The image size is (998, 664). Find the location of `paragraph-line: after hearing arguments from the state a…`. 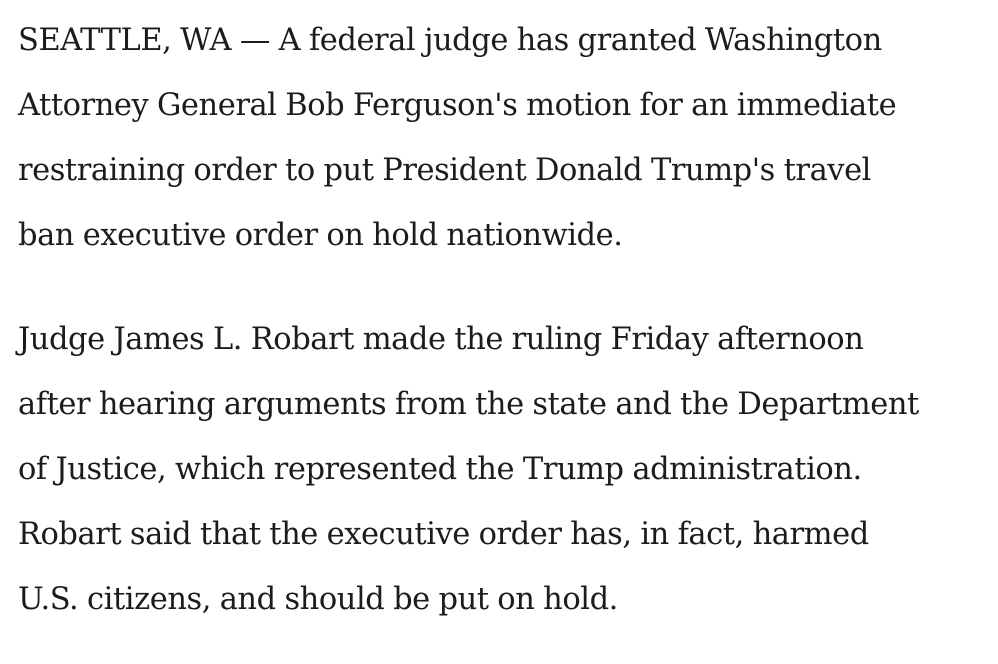

paragraph-line: after hearing arguments from the state a… is located at coordinates (468, 404).